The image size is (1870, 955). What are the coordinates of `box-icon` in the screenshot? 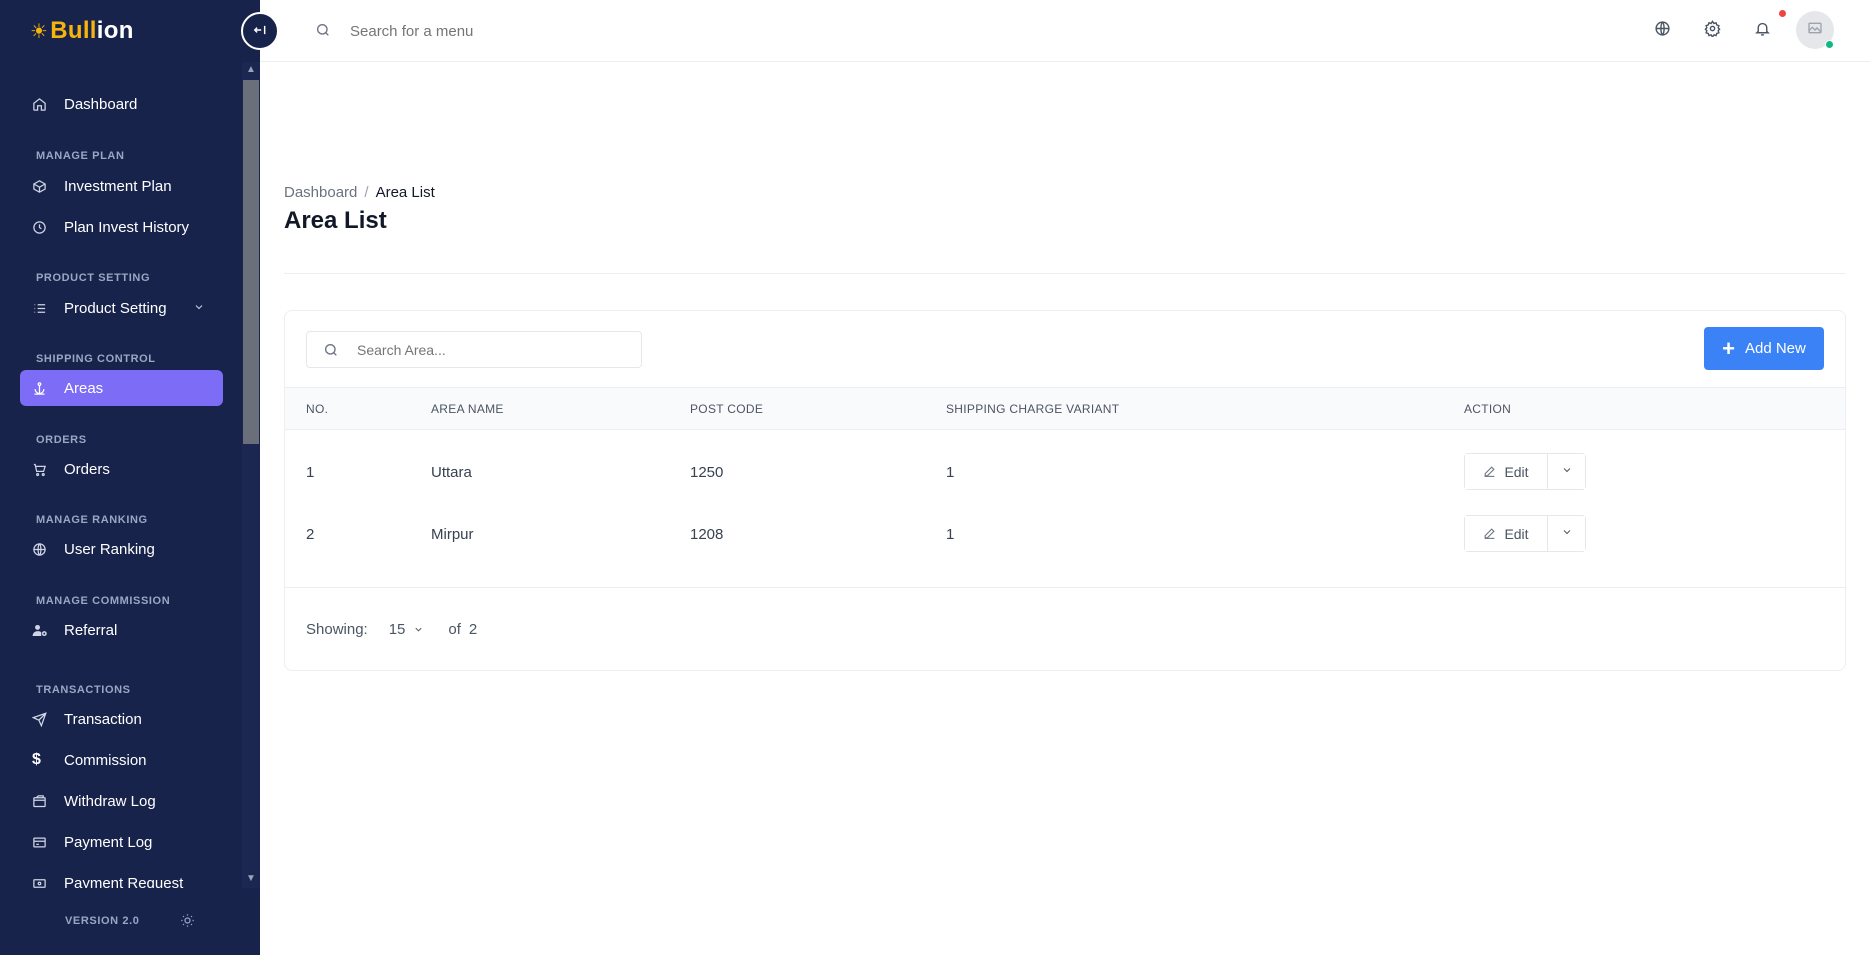 It's located at (42, 186).